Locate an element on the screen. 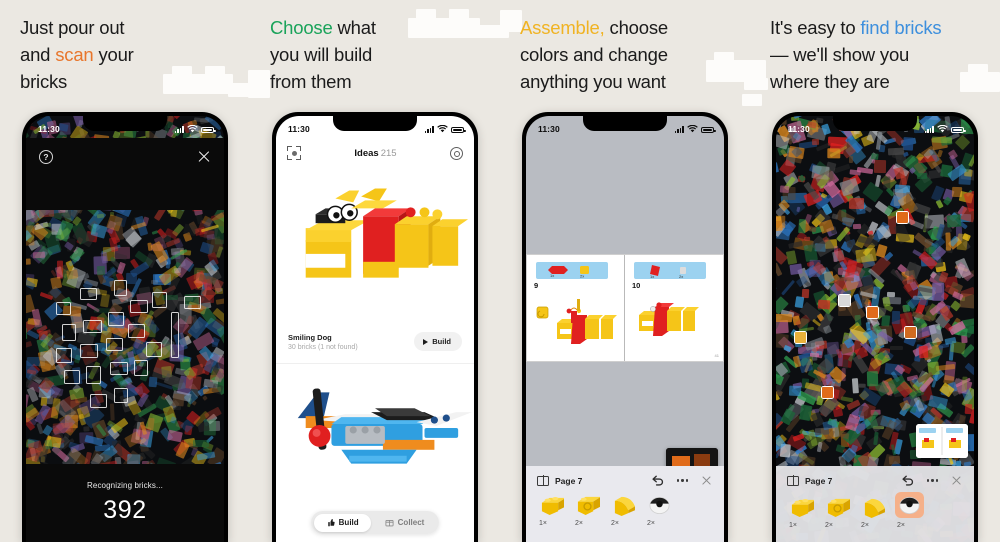 The width and height of the screenshot is (1000, 542). instruction-sheet: 1x 2x 9 1x 2x 10 41 is located at coordinates (625, 308).